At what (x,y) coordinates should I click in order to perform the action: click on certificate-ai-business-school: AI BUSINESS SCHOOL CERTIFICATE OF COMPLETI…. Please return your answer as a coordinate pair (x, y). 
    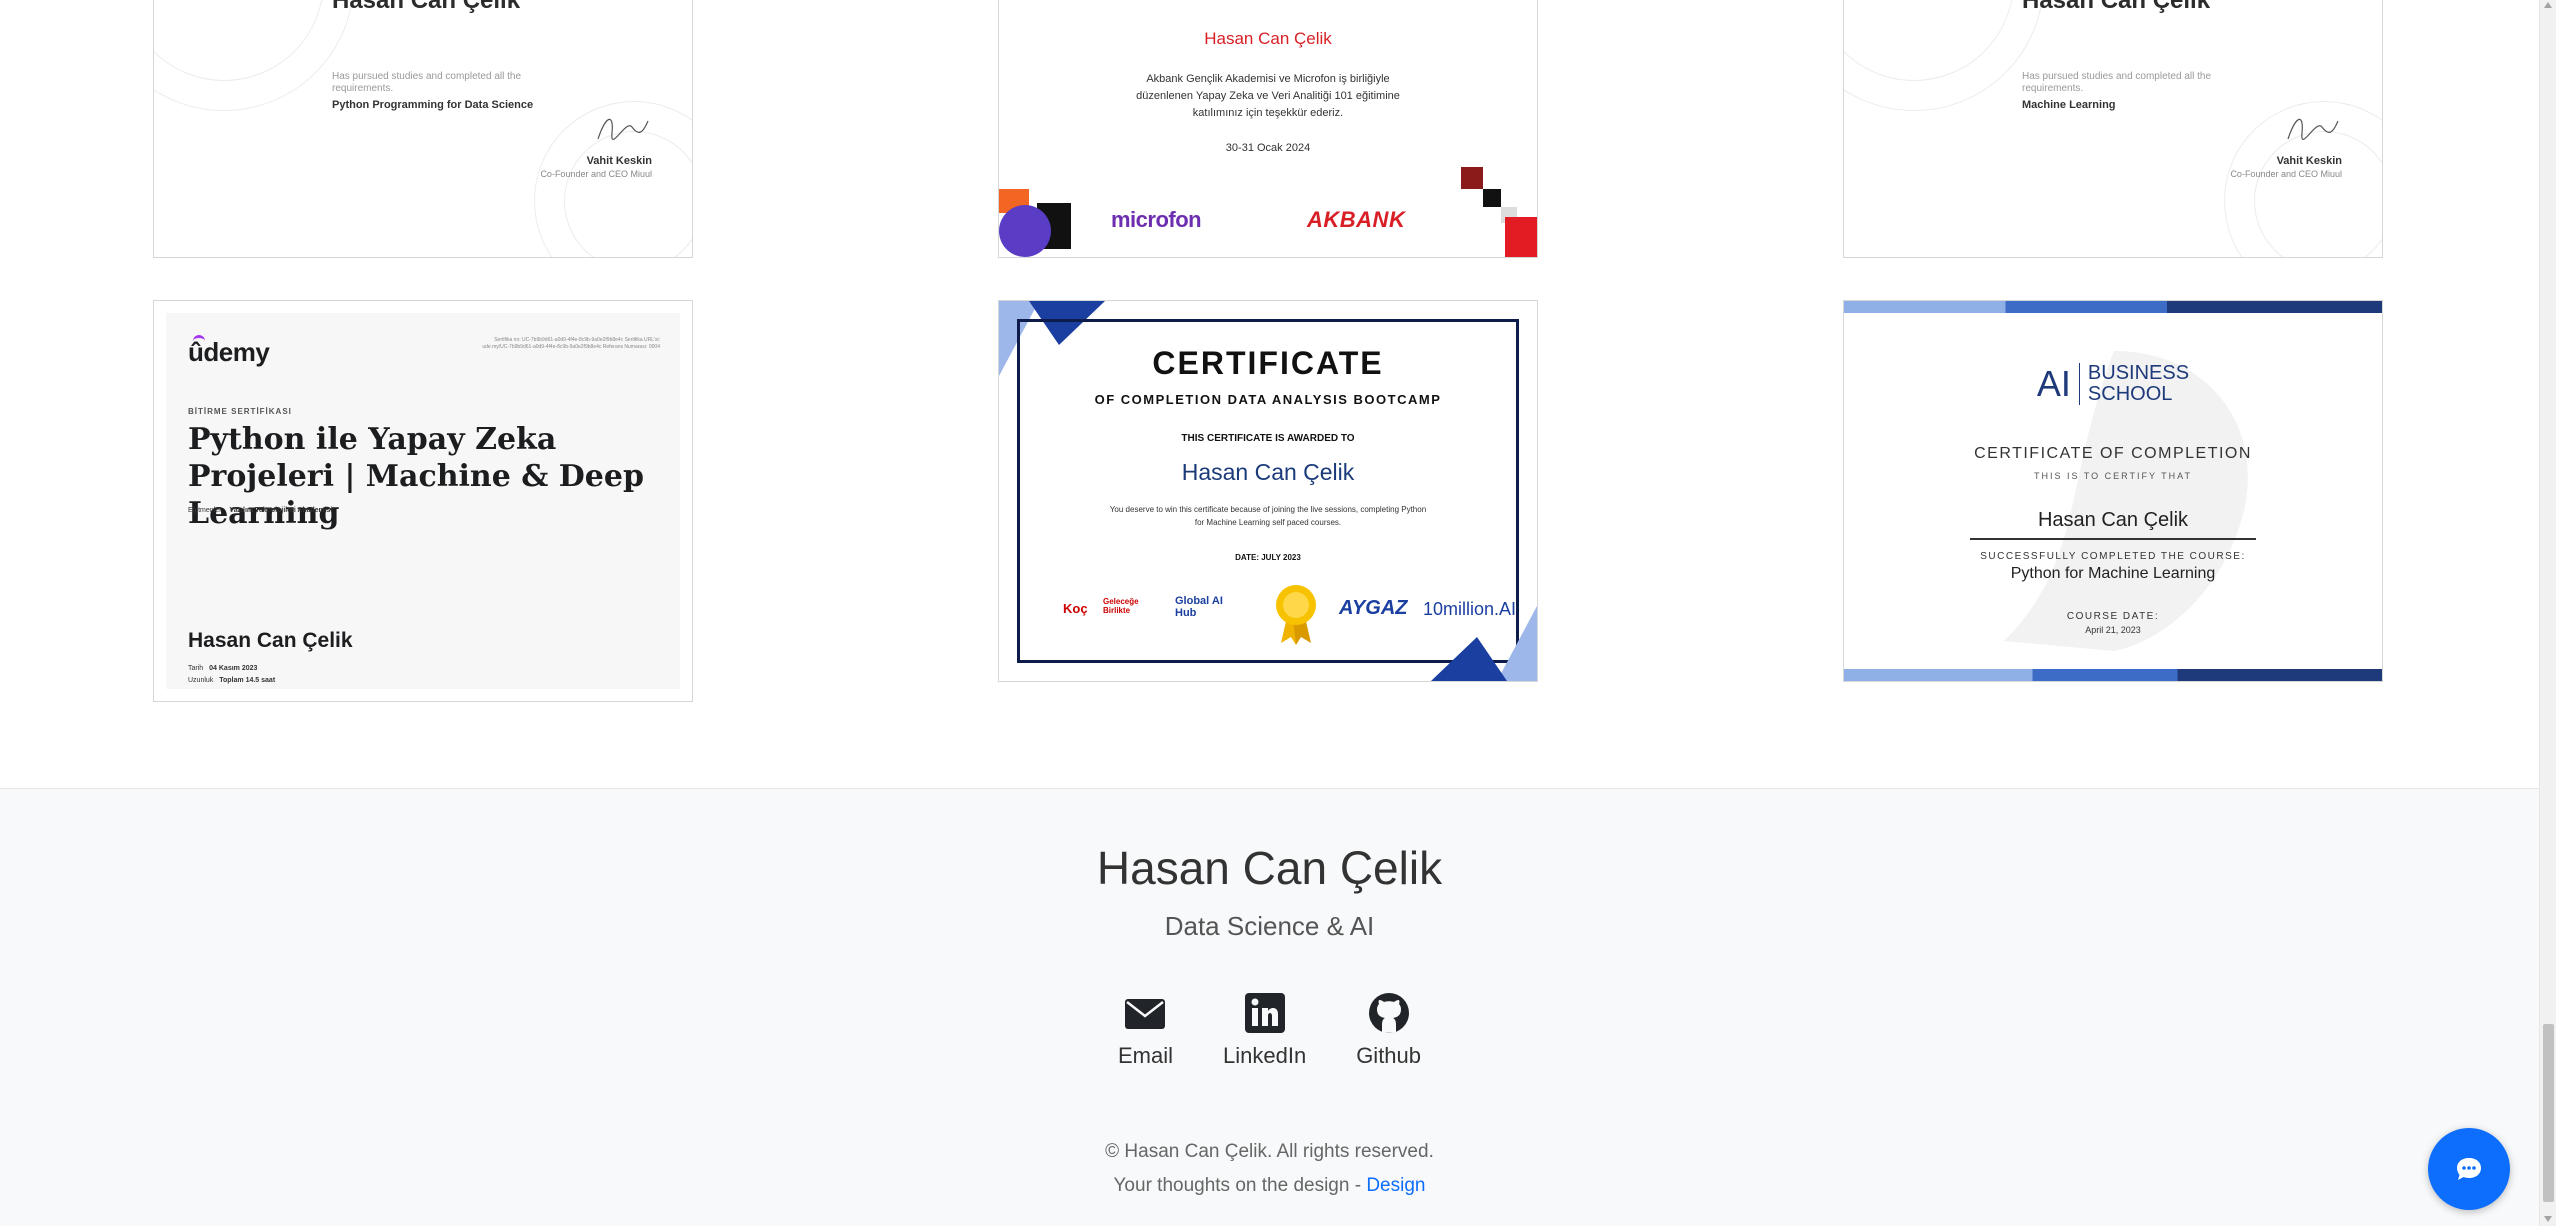
    Looking at the image, I should click on (2113, 491).